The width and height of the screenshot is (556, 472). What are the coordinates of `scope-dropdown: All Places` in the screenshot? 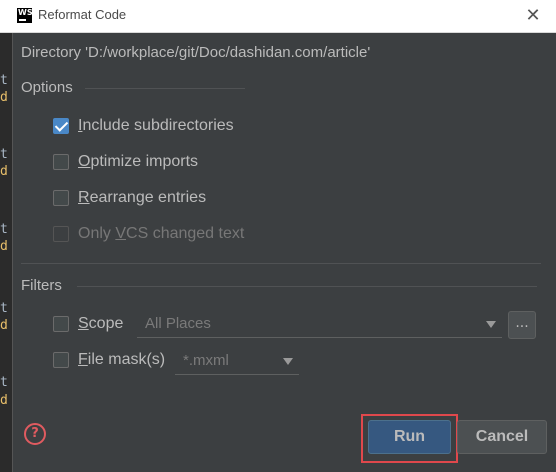 It's located at (319, 324).